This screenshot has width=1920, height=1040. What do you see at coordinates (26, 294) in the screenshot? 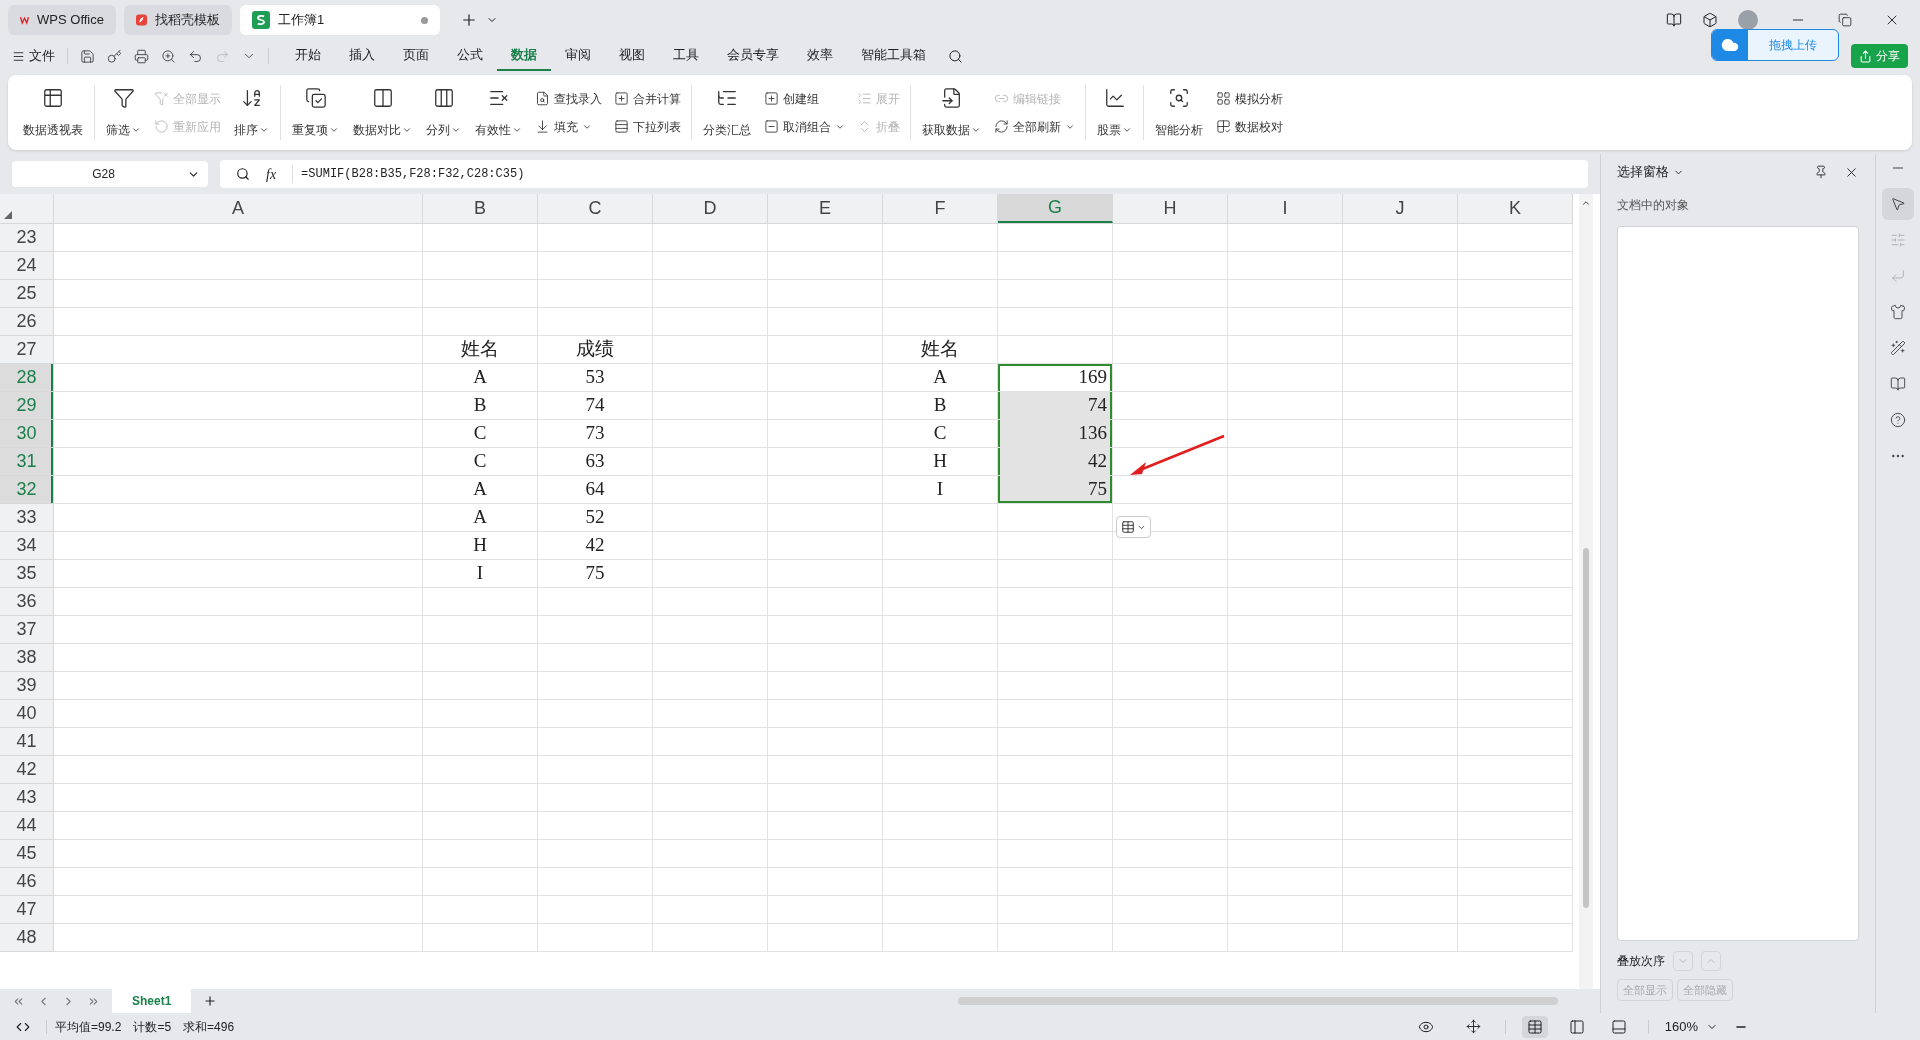
I see `row-header: 25` at bounding box center [26, 294].